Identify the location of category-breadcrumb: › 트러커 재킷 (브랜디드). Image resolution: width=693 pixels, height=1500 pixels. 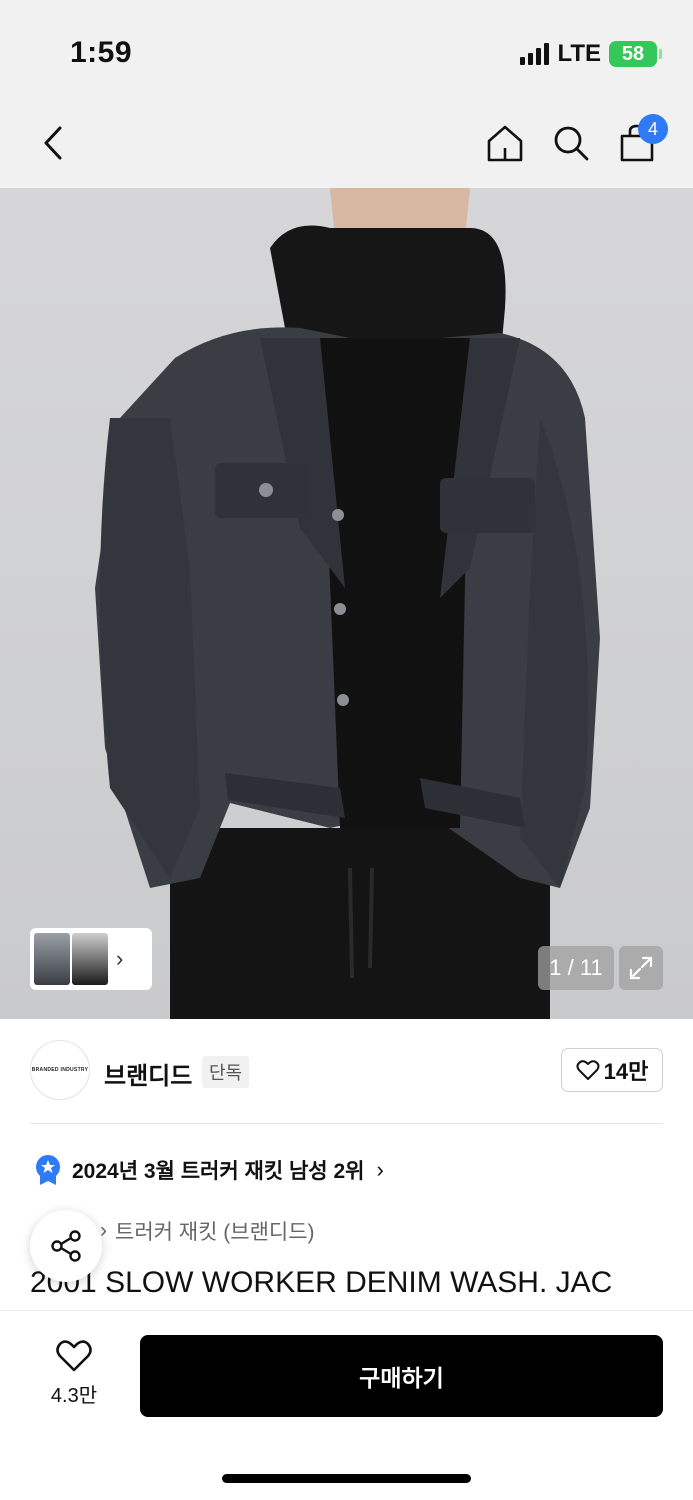
(207, 1231).